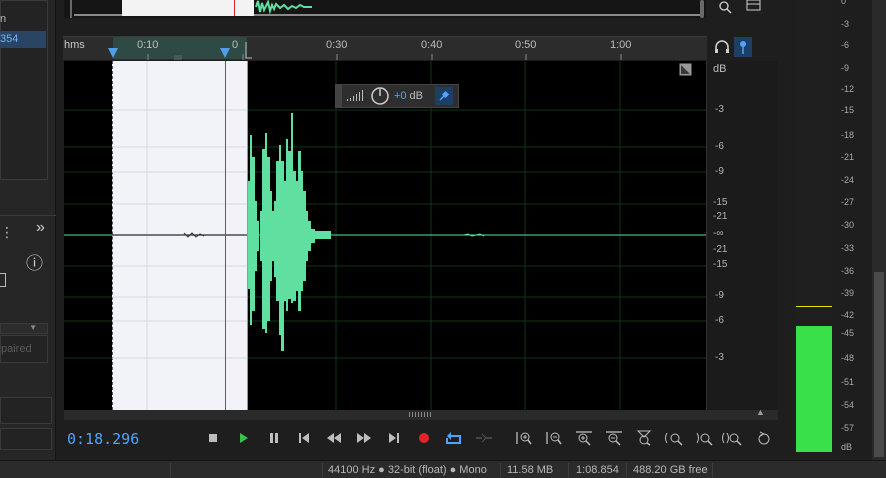 This screenshot has width=886, height=478. Describe the element at coordinates (170, 470) in the screenshot. I see `status-separator` at that location.